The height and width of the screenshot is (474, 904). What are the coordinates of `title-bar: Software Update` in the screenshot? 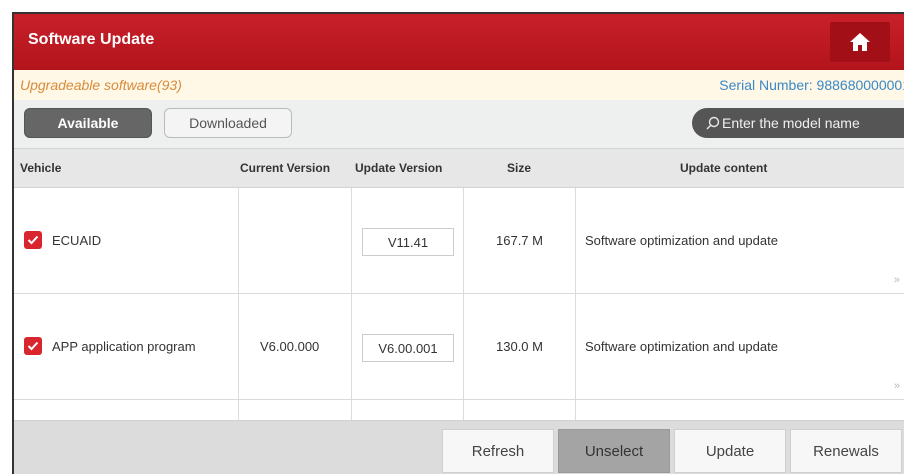 It's located at (459, 42).